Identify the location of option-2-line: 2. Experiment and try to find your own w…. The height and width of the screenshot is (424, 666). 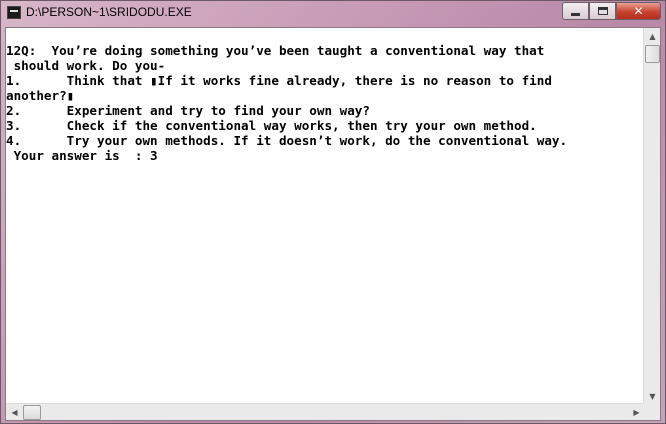
(188, 110).